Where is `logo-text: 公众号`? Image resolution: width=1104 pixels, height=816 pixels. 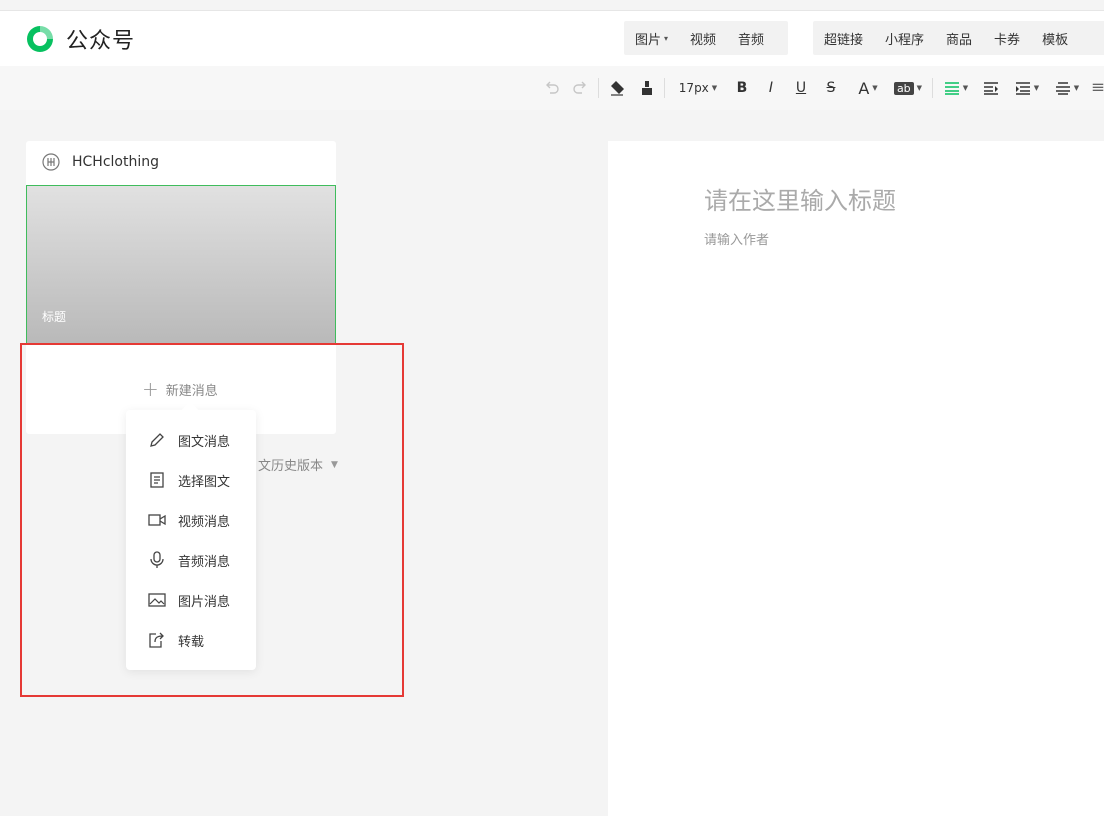
logo-text: 公众号 is located at coordinates (101, 41).